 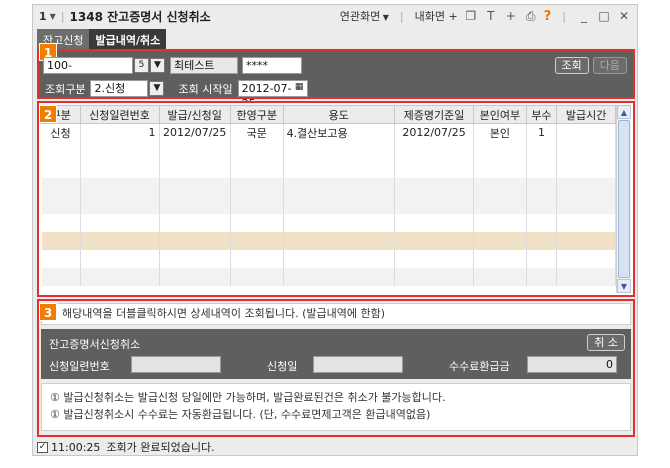 I want to click on title-actions: 연관화면 ▼ | 내화면 + ❐ T + ⎙ ? | _ □ ✕, so click(x=485, y=16).